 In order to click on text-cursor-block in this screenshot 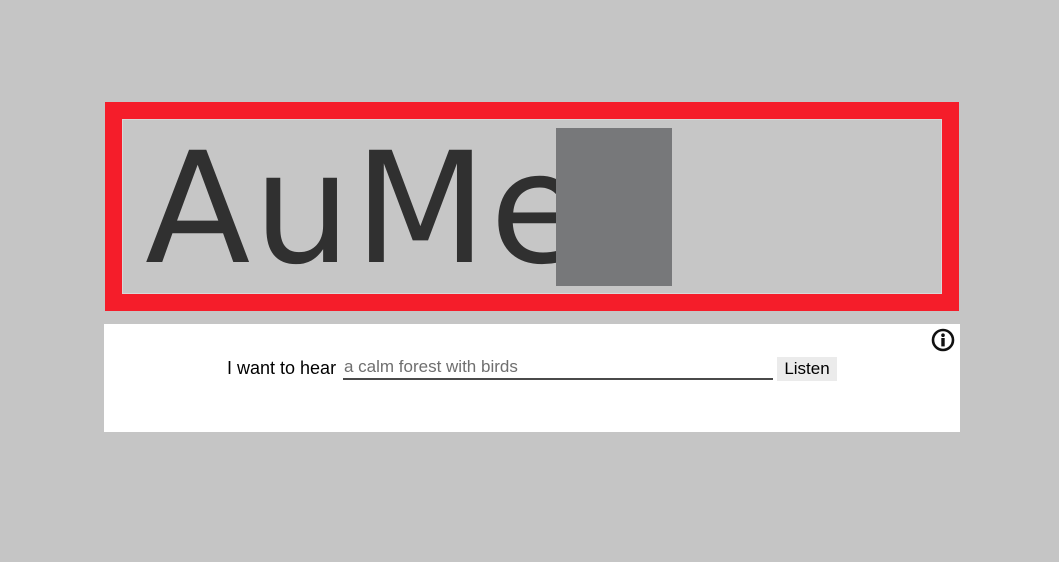, I will do `click(614, 207)`.